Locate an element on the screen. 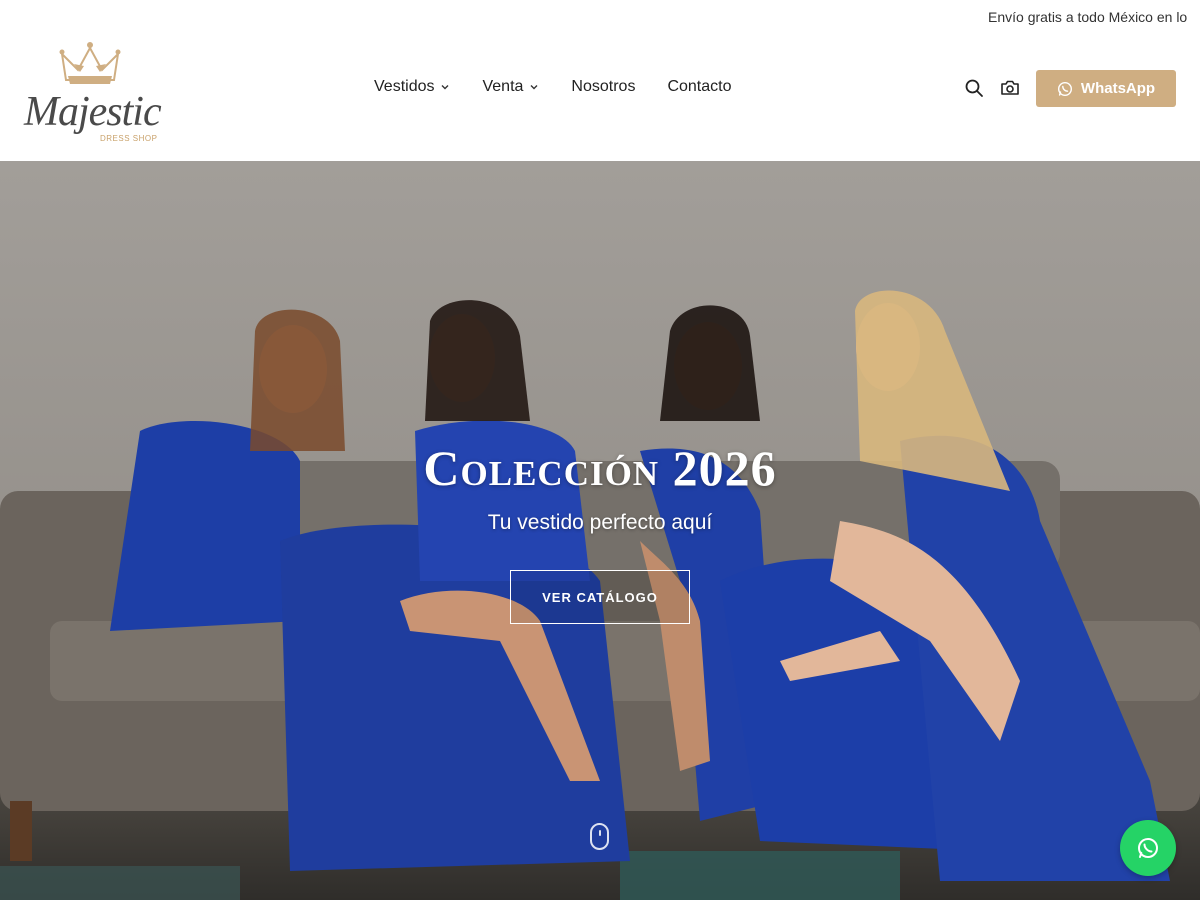 The image size is (1200, 900). nav-item-label: Contacto is located at coordinates (699, 86).